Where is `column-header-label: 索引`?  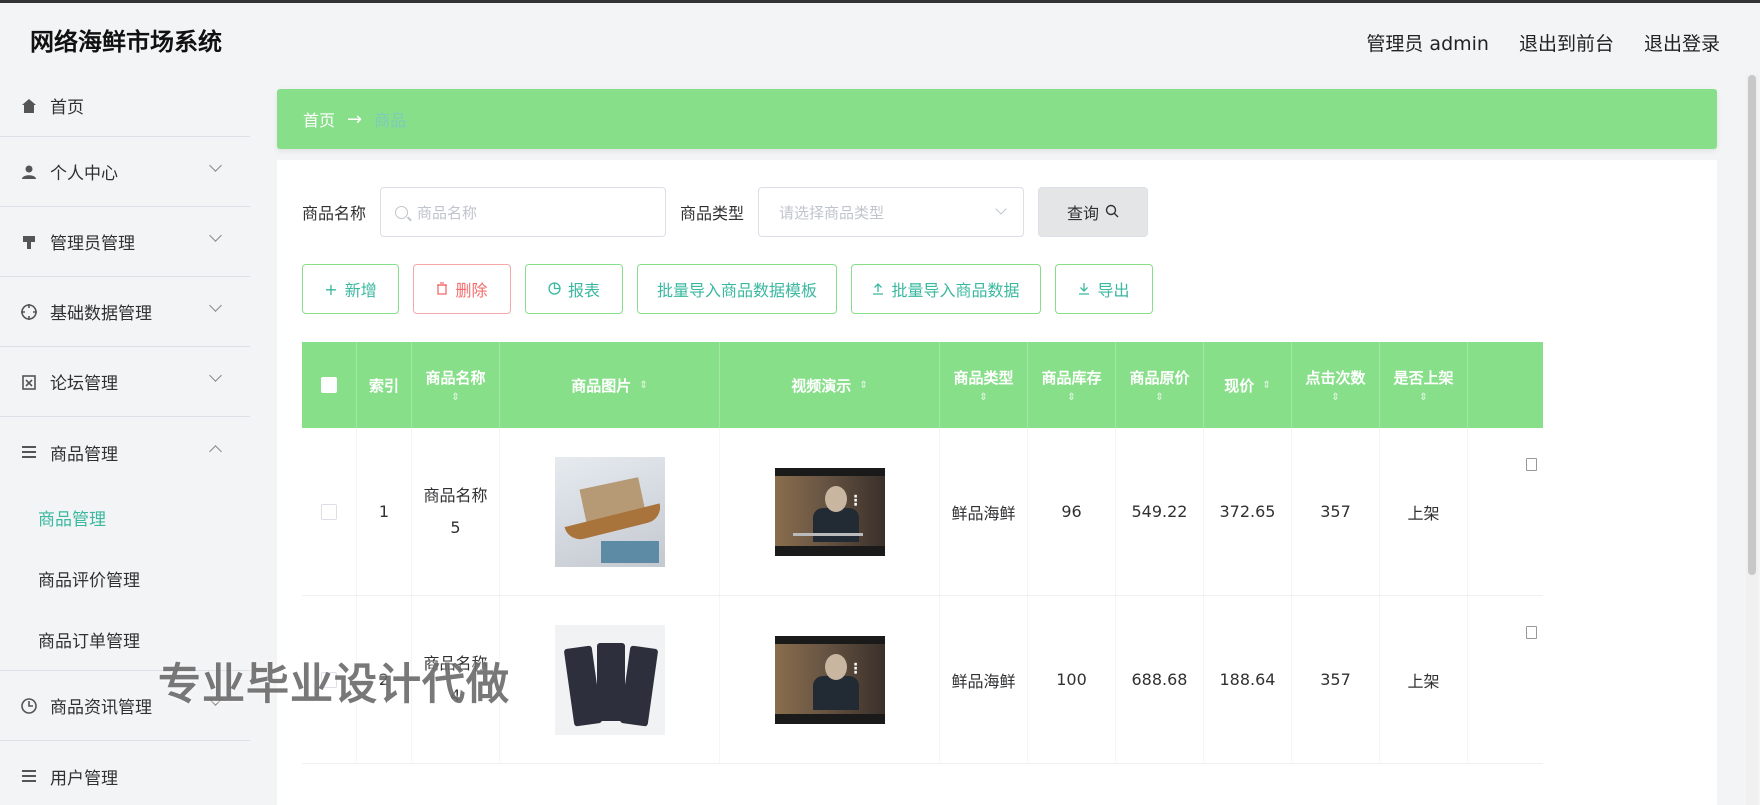
column-header-label: 索引 is located at coordinates (383, 385).